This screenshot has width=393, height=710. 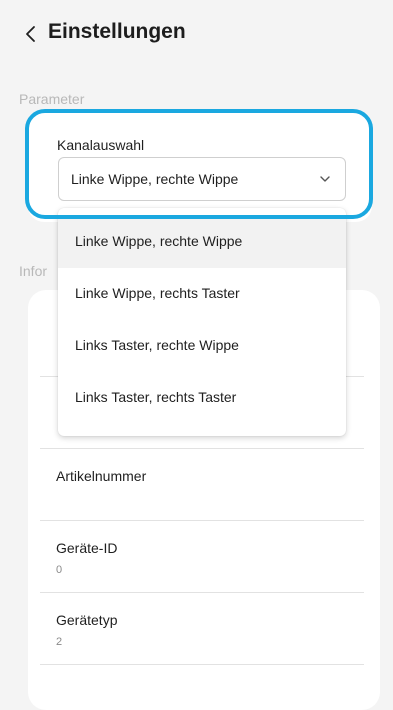 I want to click on chevron-left-icon, so click(x=30, y=34).